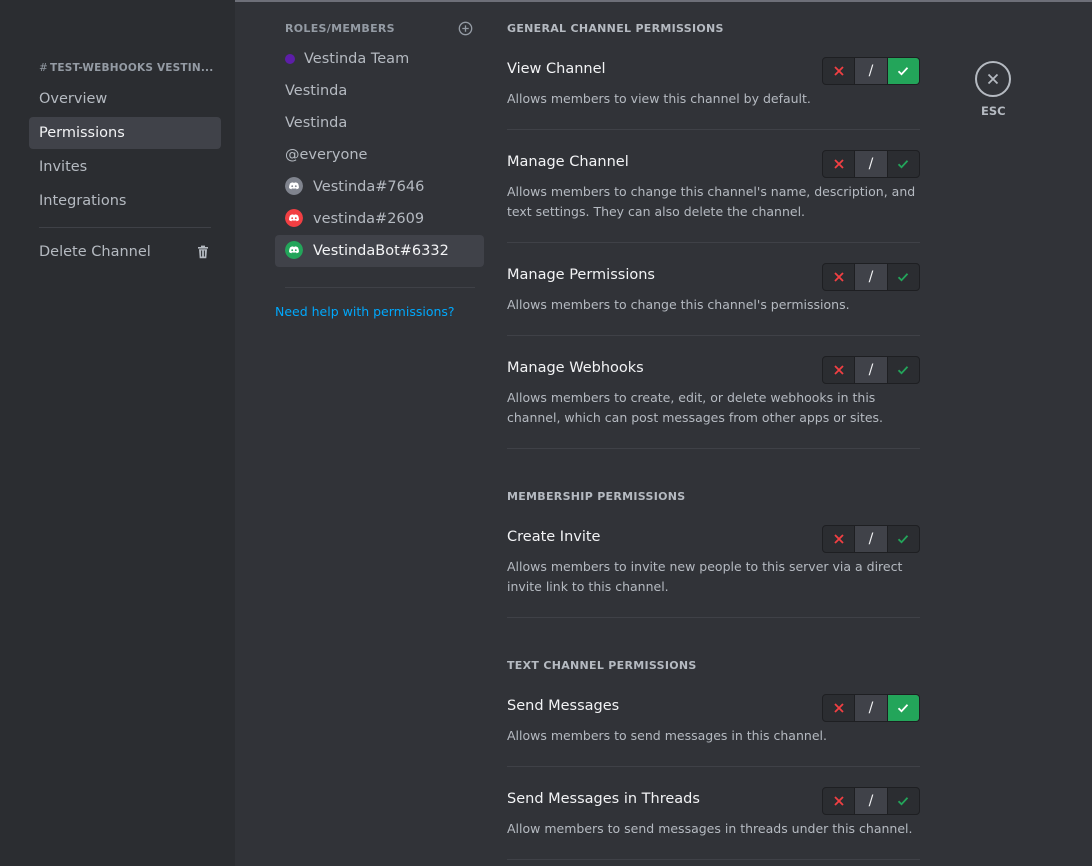  What do you see at coordinates (340, 28) in the screenshot?
I see `roles-members-header: ROLES/MEMBERS` at bounding box center [340, 28].